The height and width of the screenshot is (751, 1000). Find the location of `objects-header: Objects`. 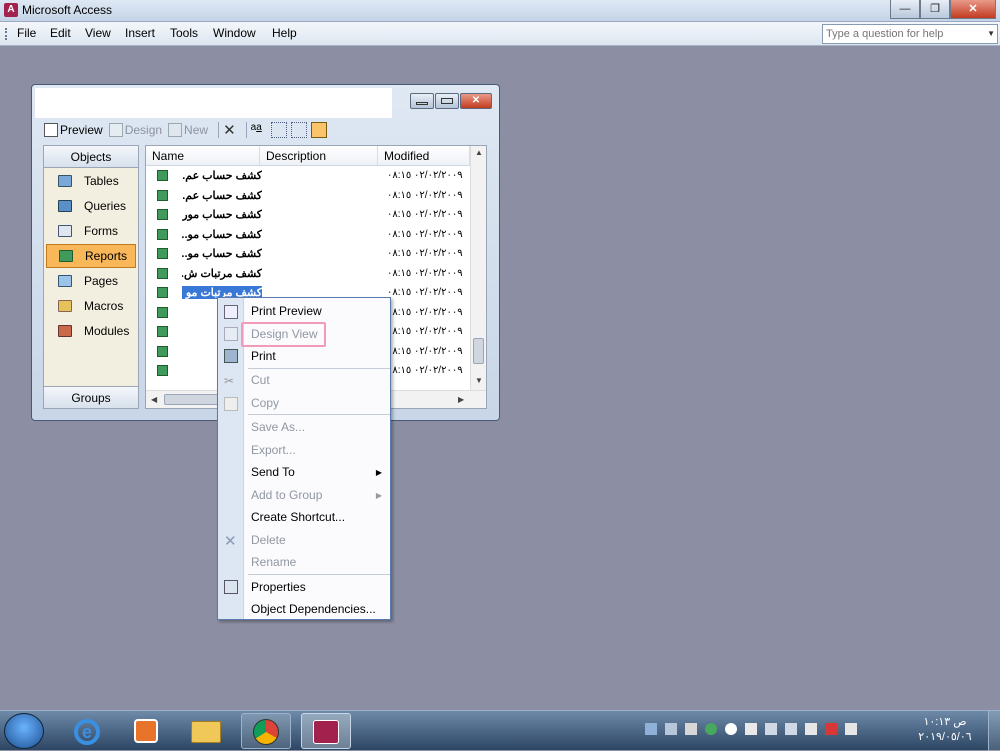

objects-header: Objects is located at coordinates (91, 157).